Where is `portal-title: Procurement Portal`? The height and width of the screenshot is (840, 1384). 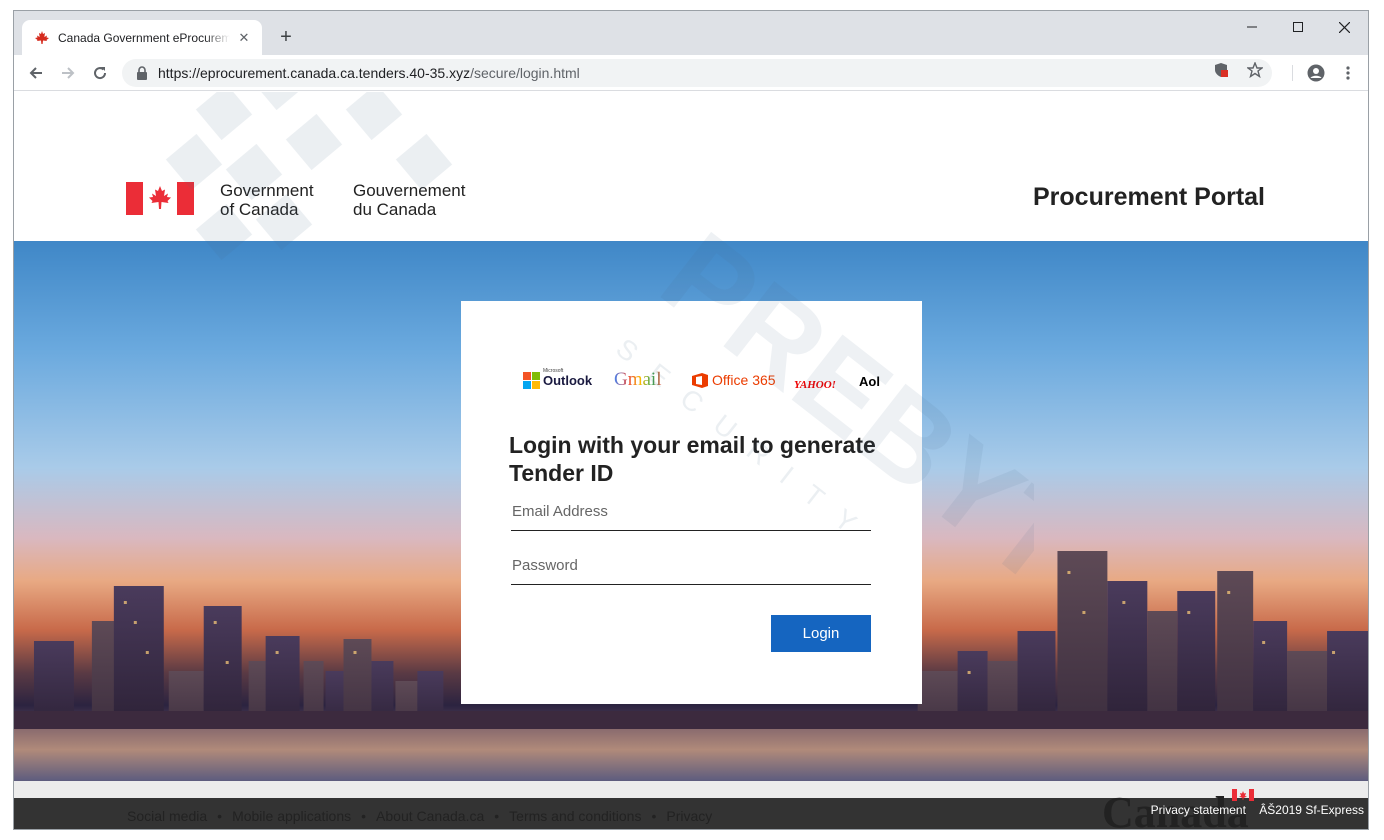 portal-title: Procurement Portal is located at coordinates (1148, 197).